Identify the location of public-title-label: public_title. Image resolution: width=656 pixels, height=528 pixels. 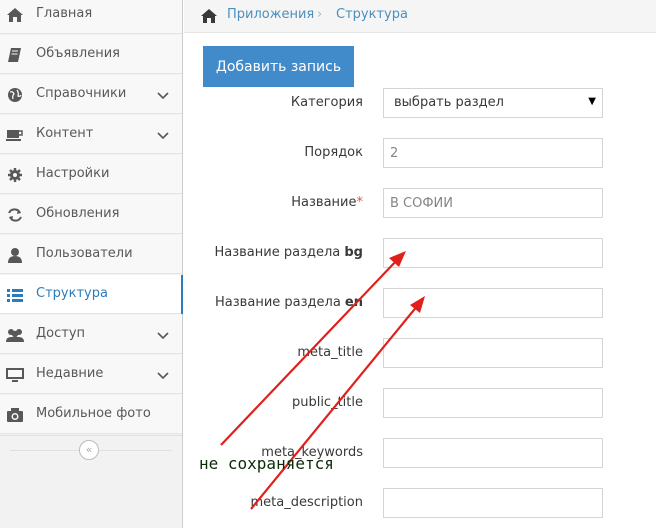
(327, 402).